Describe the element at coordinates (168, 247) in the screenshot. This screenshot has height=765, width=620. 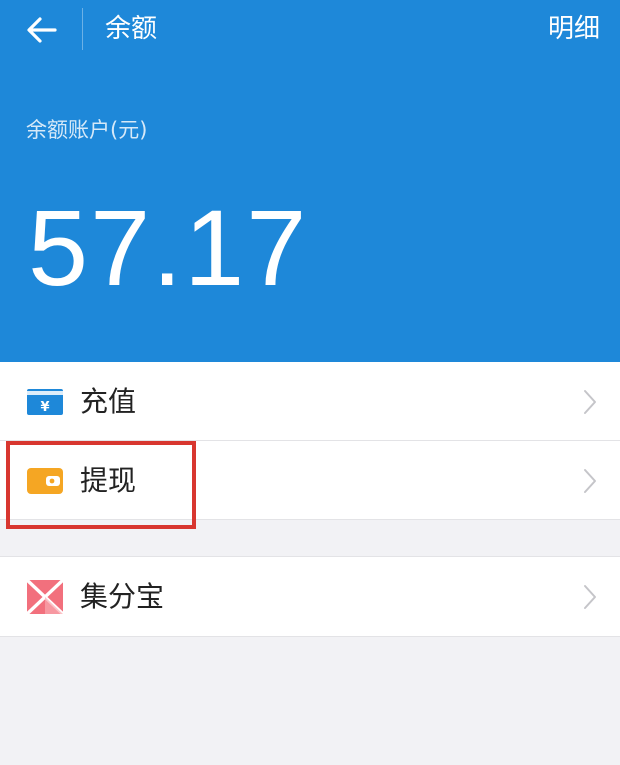
I see `balance-amount: 57.17` at that location.